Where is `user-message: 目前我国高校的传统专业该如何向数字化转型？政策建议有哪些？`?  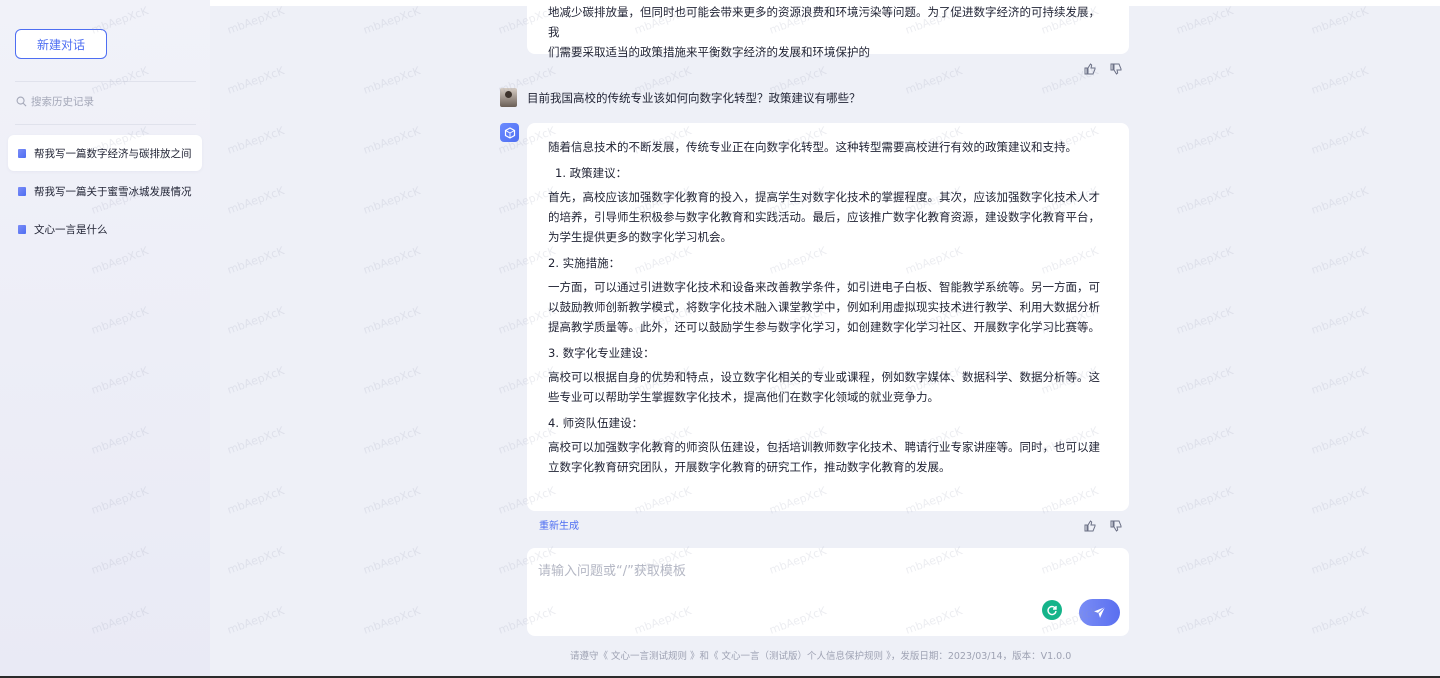
user-message: 目前我国高校的传统专业该如何向数字化转型？政策建议有哪些？ is located at coordinates (680, 97).